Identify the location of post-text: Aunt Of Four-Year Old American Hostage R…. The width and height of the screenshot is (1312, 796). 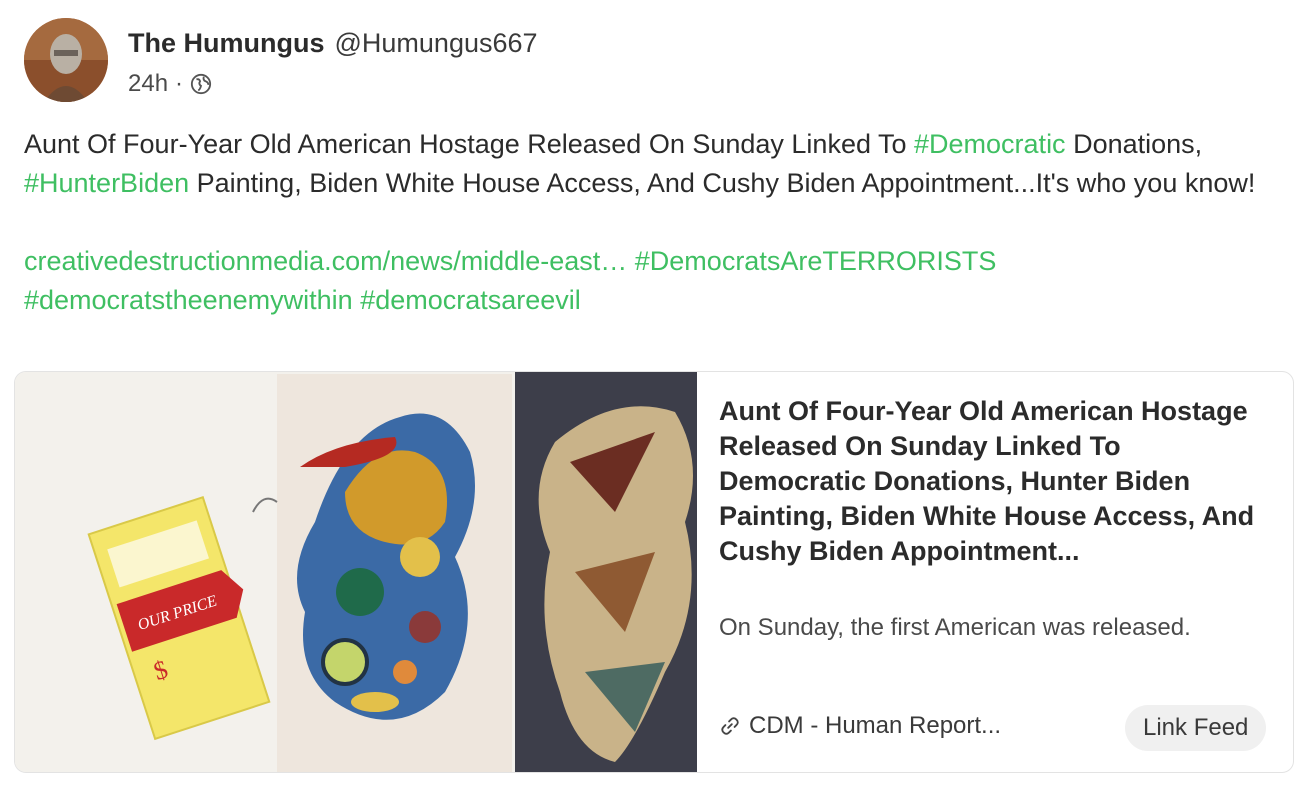
(469, 144).